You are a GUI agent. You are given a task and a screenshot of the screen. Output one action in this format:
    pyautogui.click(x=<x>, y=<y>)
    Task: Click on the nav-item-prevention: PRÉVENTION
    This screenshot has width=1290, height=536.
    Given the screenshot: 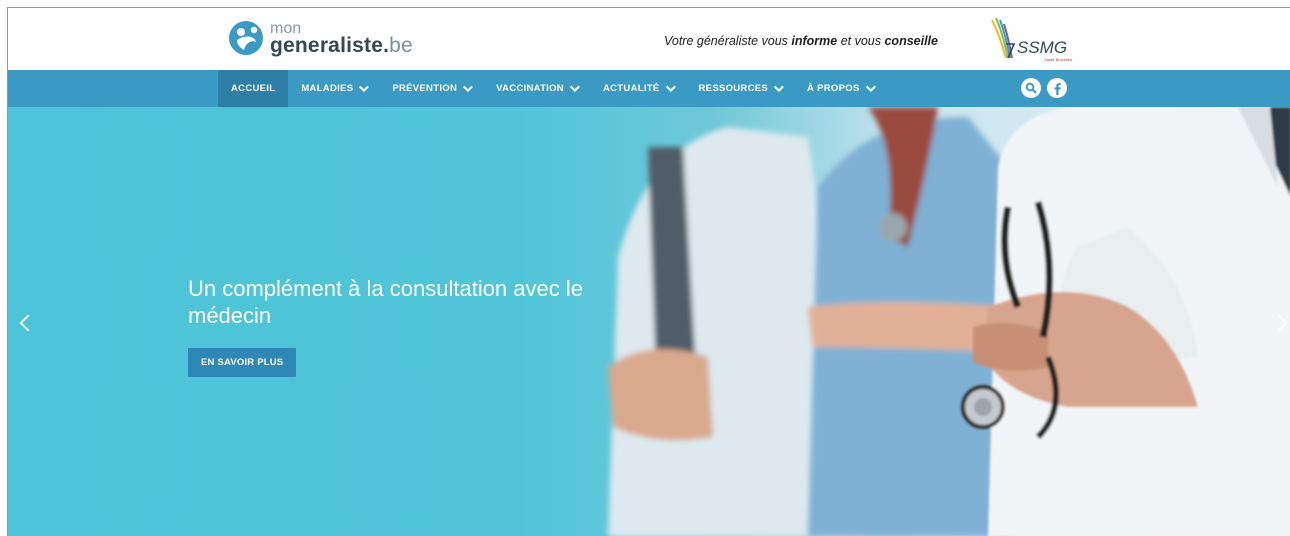 What is the action you would take?
    pyautogui.click(x=431, y=88)
    